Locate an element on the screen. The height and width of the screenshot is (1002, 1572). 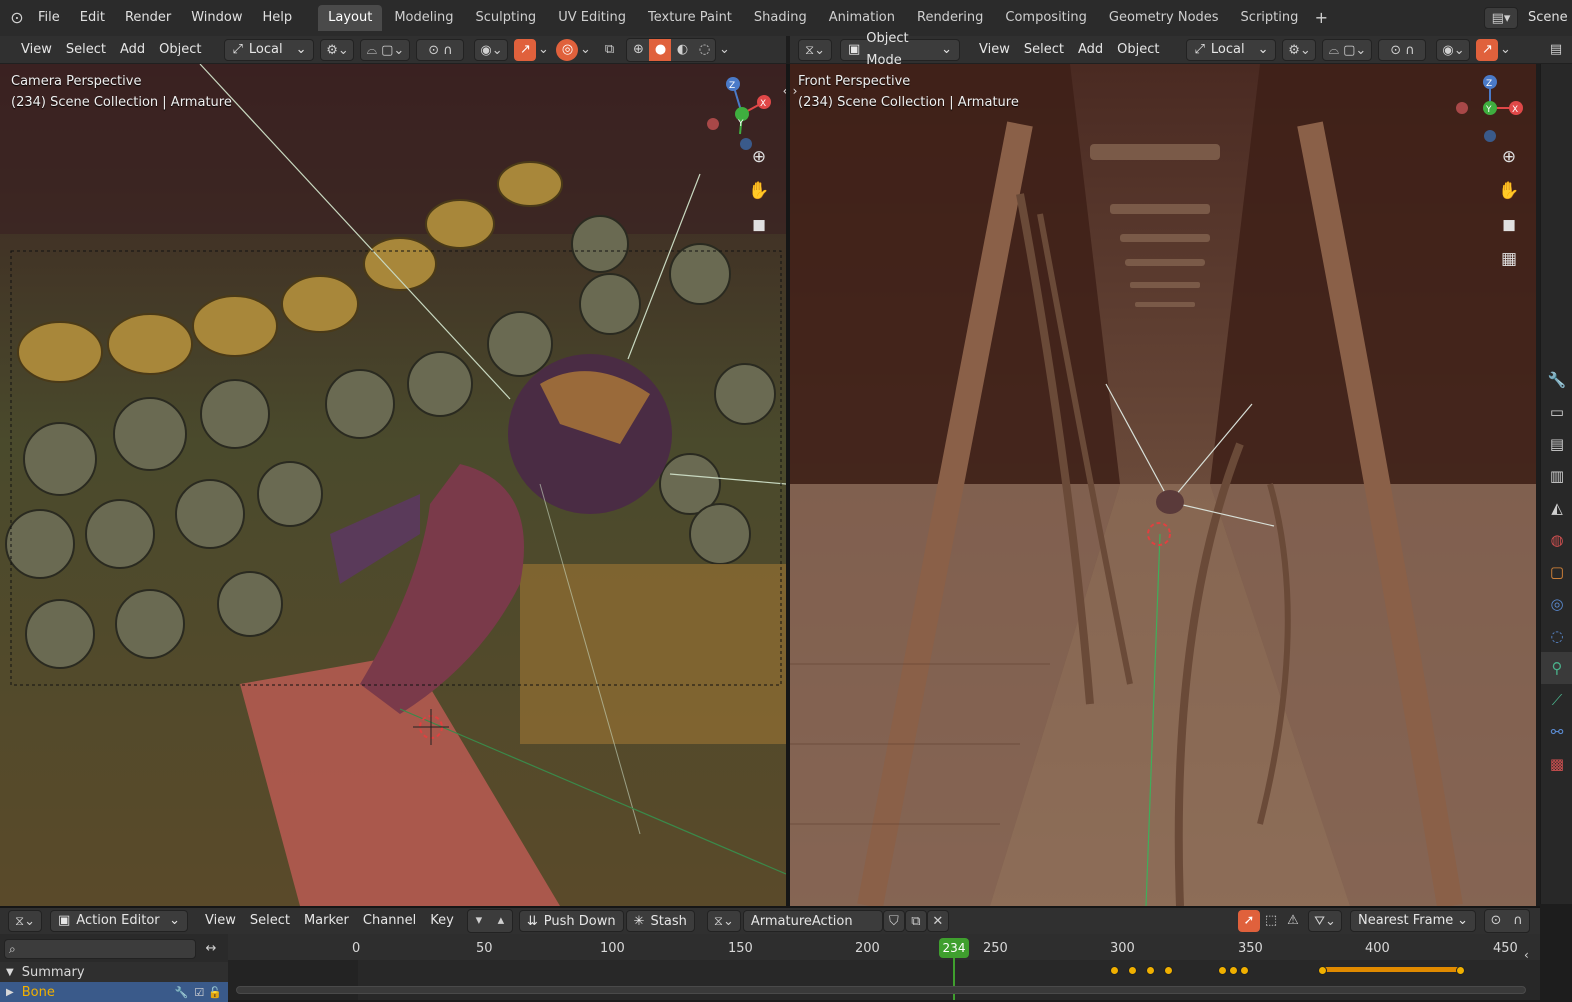
layer-up-icon: ▴ is located at coordinates (501, 921).